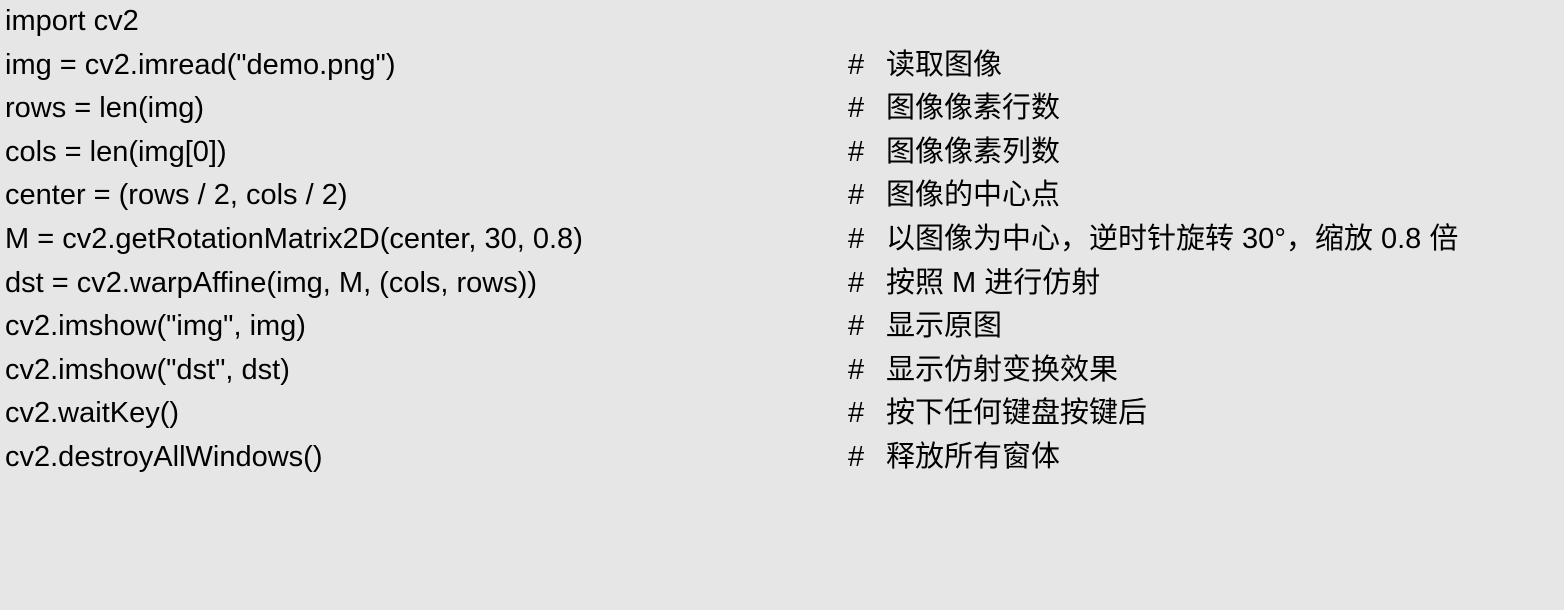 This screenshot has width=1564, height=610. I want to click on code-text: cv2.imshow("dst", dst), so click(147, 369).